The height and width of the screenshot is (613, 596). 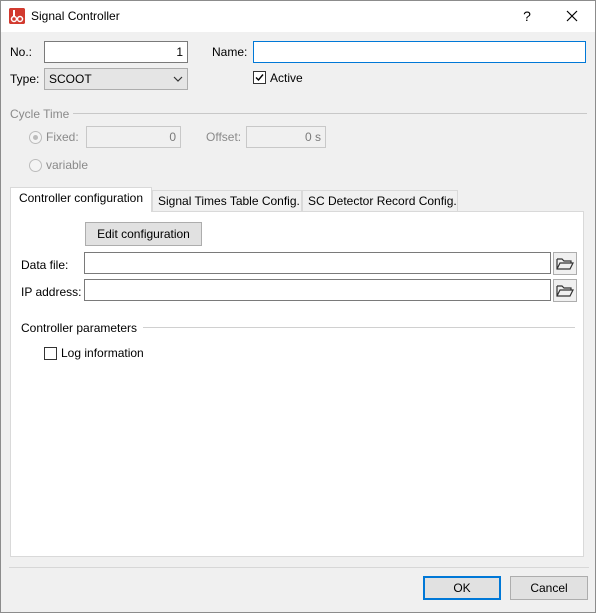 I want to click on log-information-label: Log information, so click(x=102, y=353).